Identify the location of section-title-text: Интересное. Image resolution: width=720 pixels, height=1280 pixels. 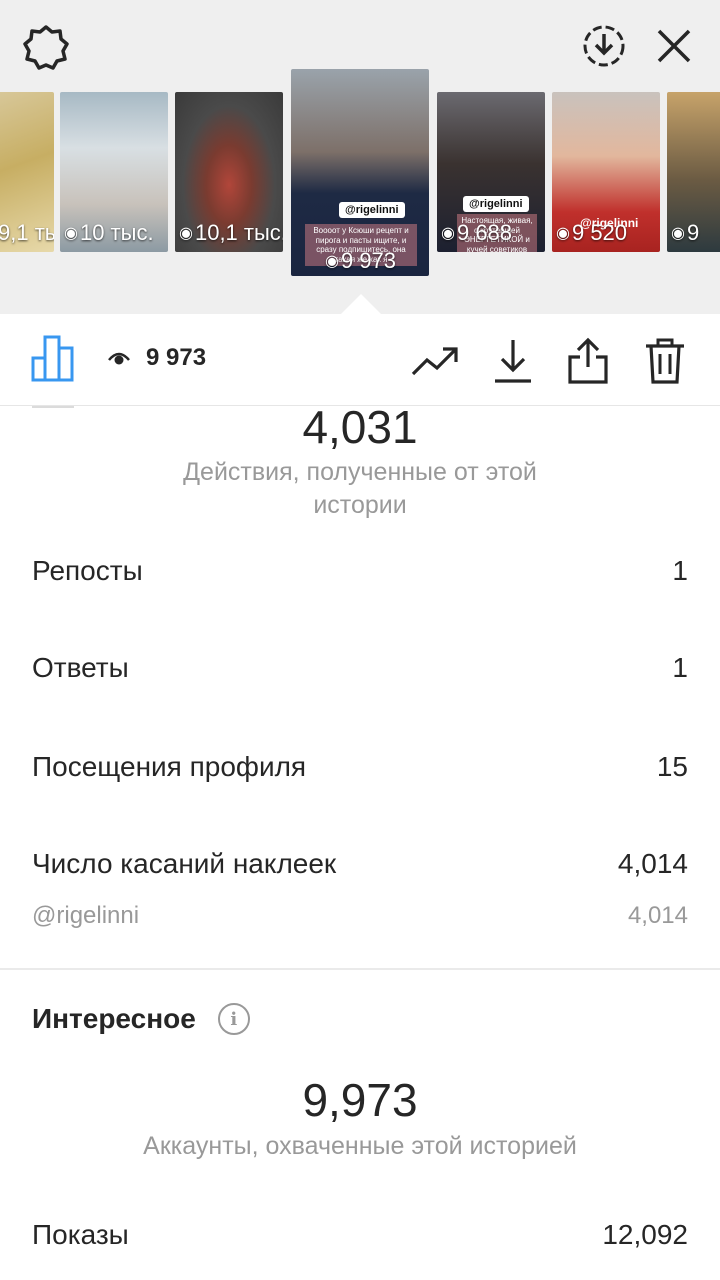
(114, 1018).